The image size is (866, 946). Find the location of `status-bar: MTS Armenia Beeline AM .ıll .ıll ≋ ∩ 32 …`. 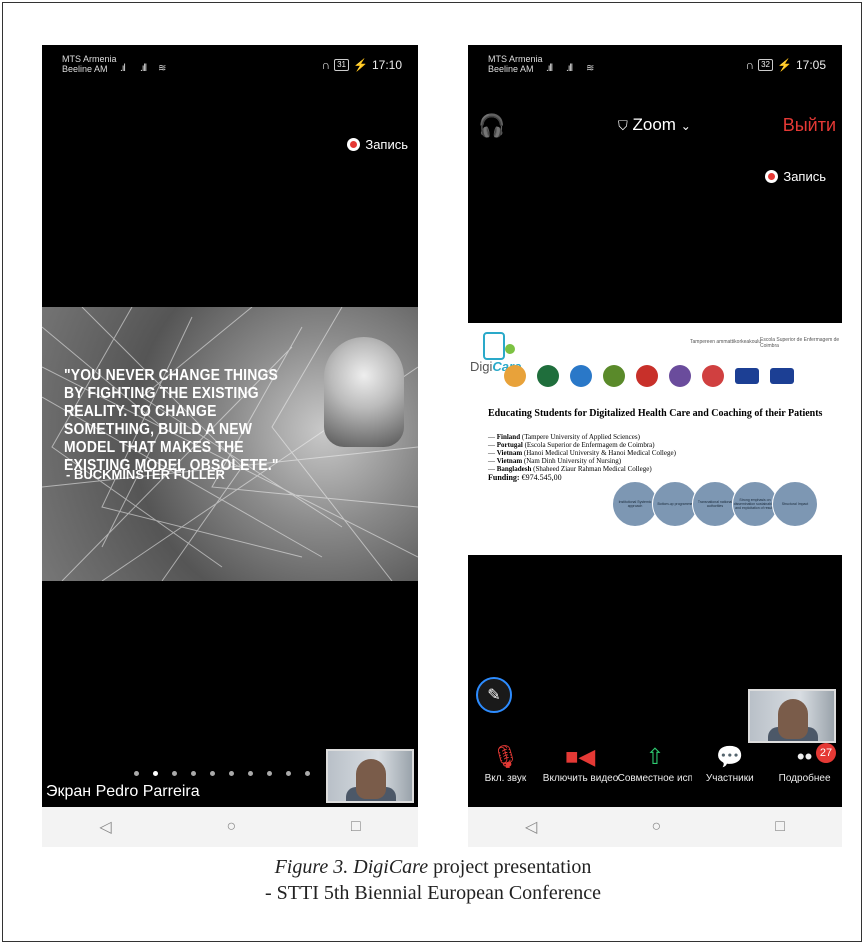

status-bar: MTS Armenia Beeline AM .ıll .ıll ≋ ∩ 32 … is located at coordinates (655, 65).